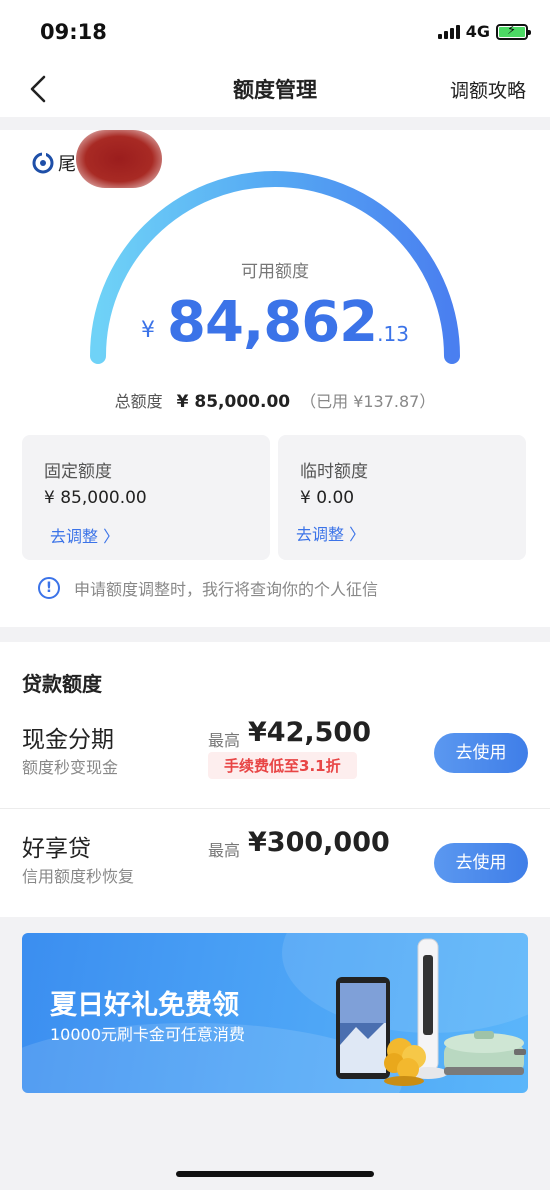  I want to click on available-label: 可用额度, so click(275, 272).